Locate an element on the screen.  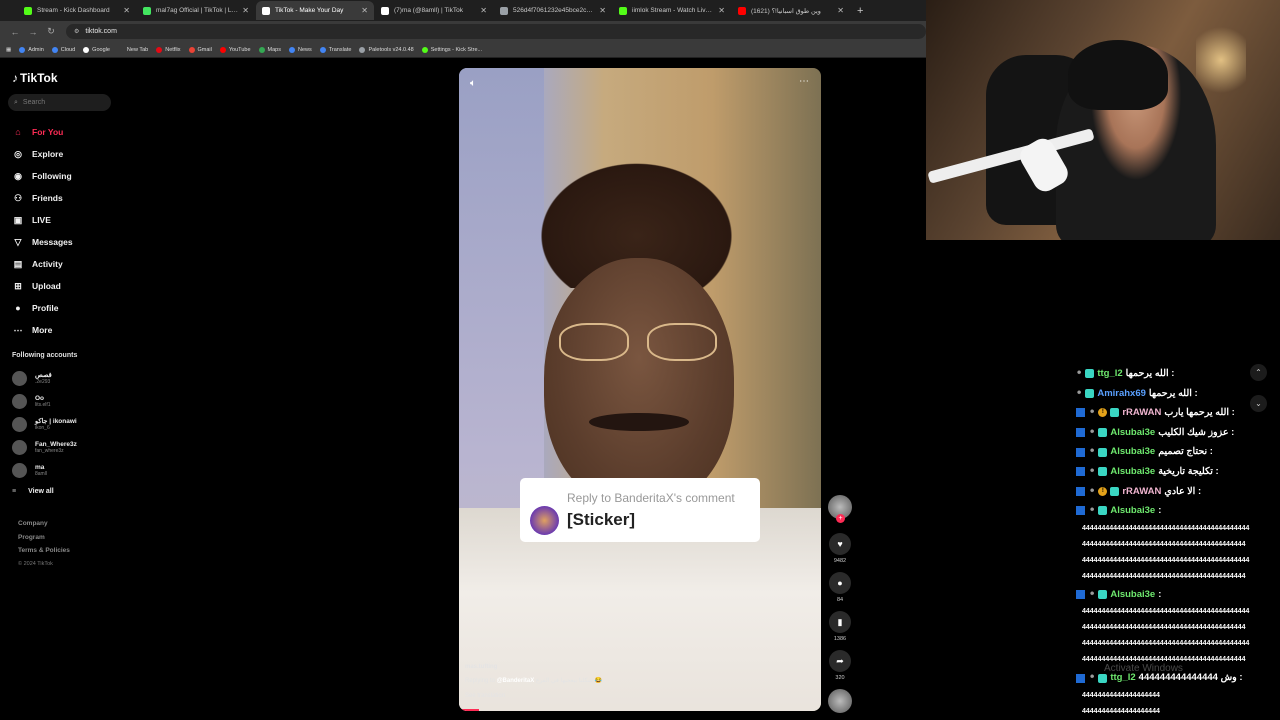
follow-plus-icon: + is located at coordinates (840, 518).